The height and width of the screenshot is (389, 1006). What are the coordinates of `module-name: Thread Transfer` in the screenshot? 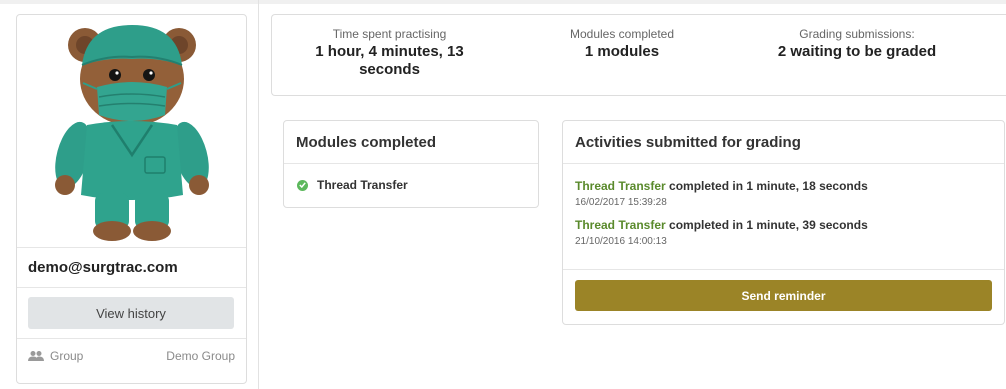 It's located at (362, 185).